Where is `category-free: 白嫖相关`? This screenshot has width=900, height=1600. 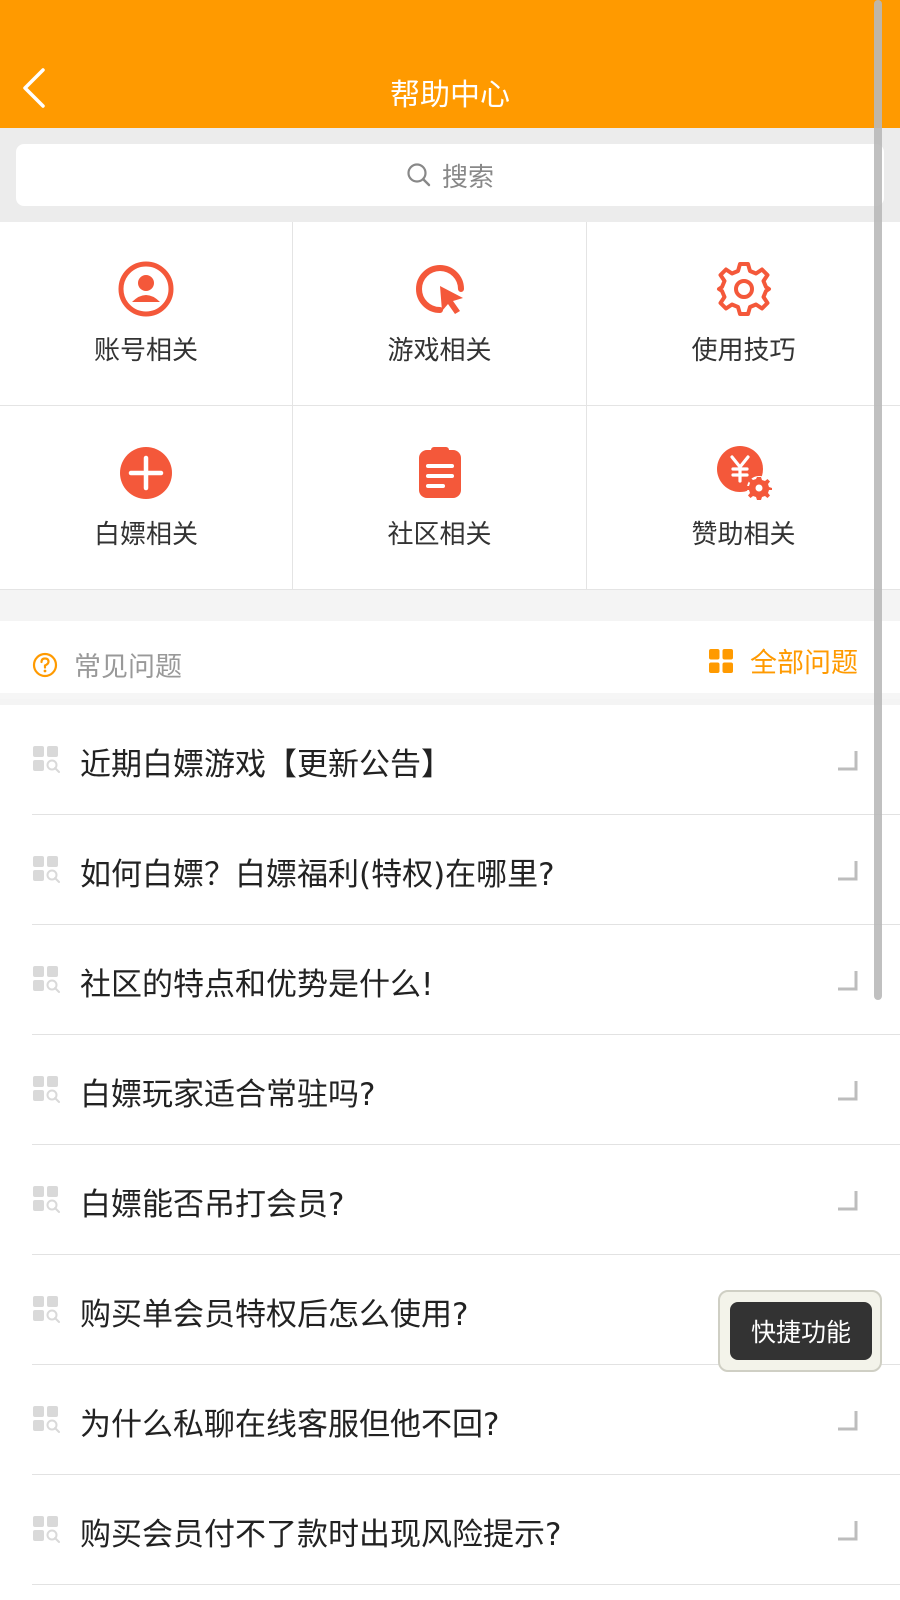 category-free: 白嫖相关 is located at coordinates (146, 498).